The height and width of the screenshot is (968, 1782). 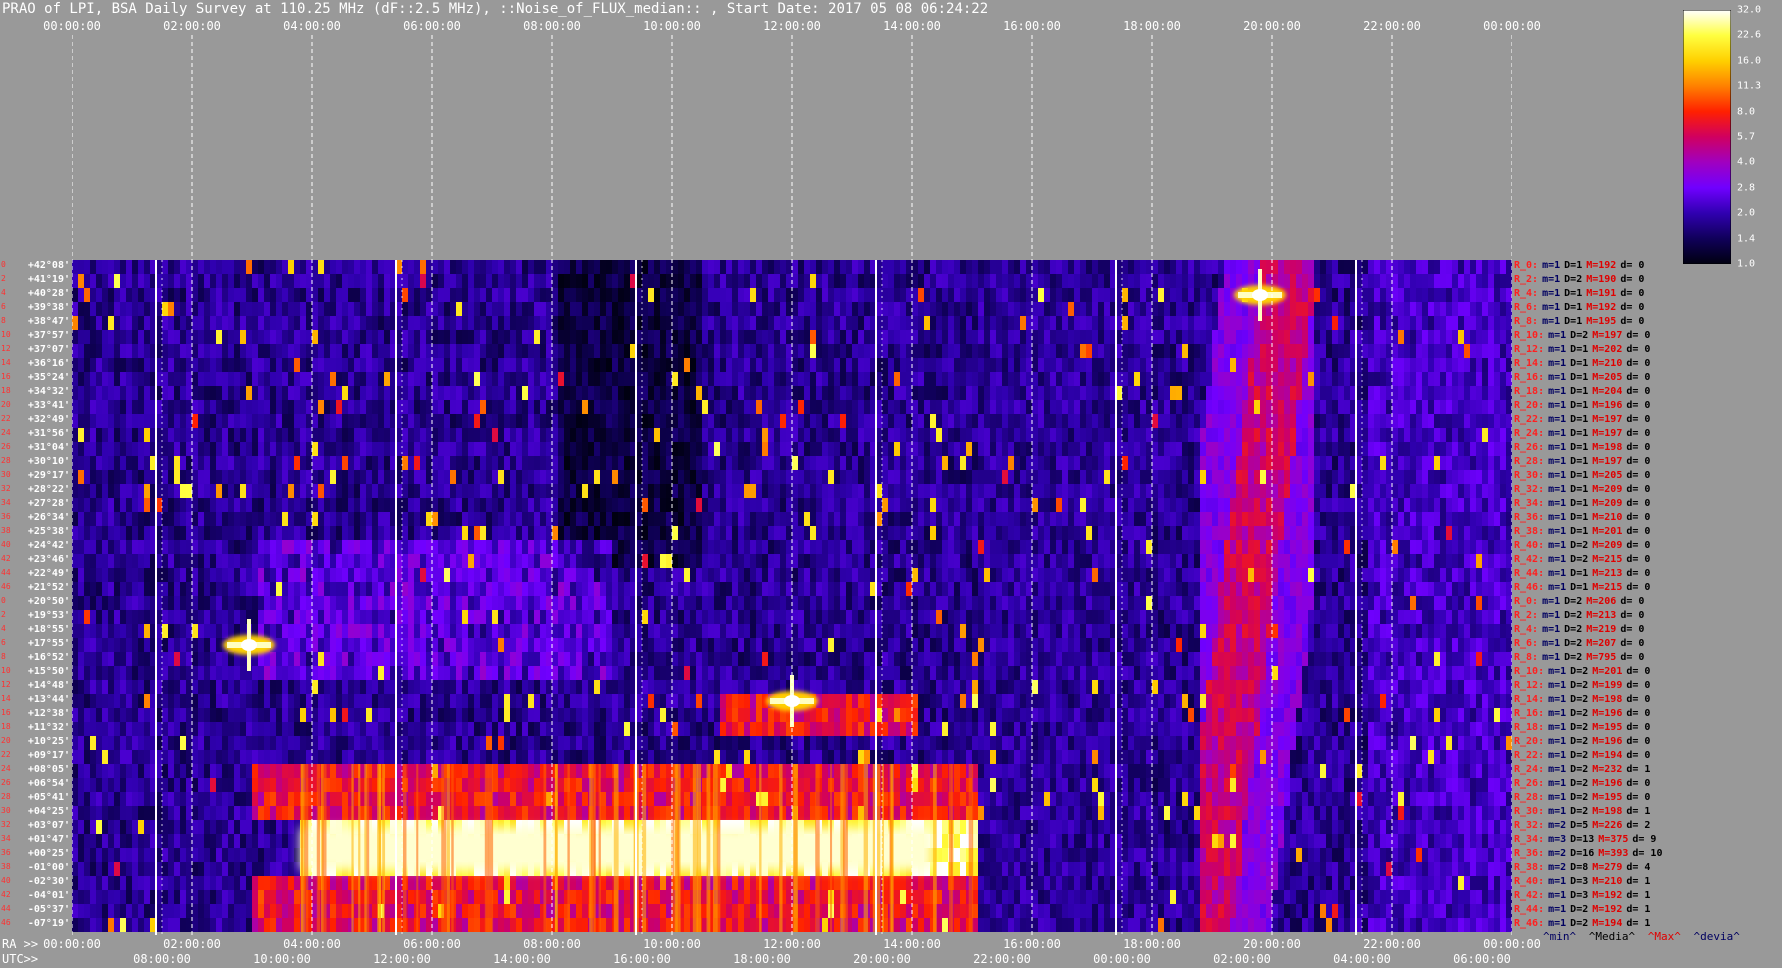 I want to click on top-tick-label: 20:00:00, so click(x=1272, y=26).